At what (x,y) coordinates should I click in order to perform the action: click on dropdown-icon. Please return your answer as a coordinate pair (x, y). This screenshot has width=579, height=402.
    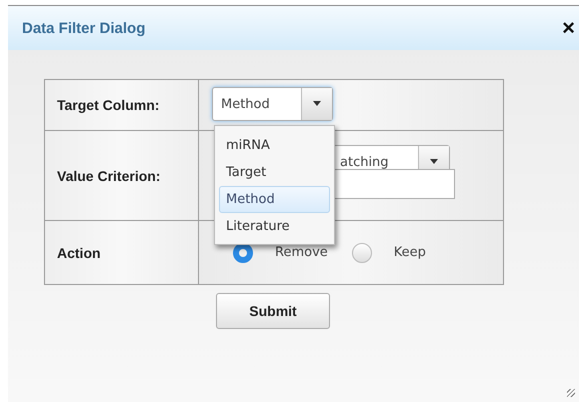
    Looking at the image, I should click on (316, 104).